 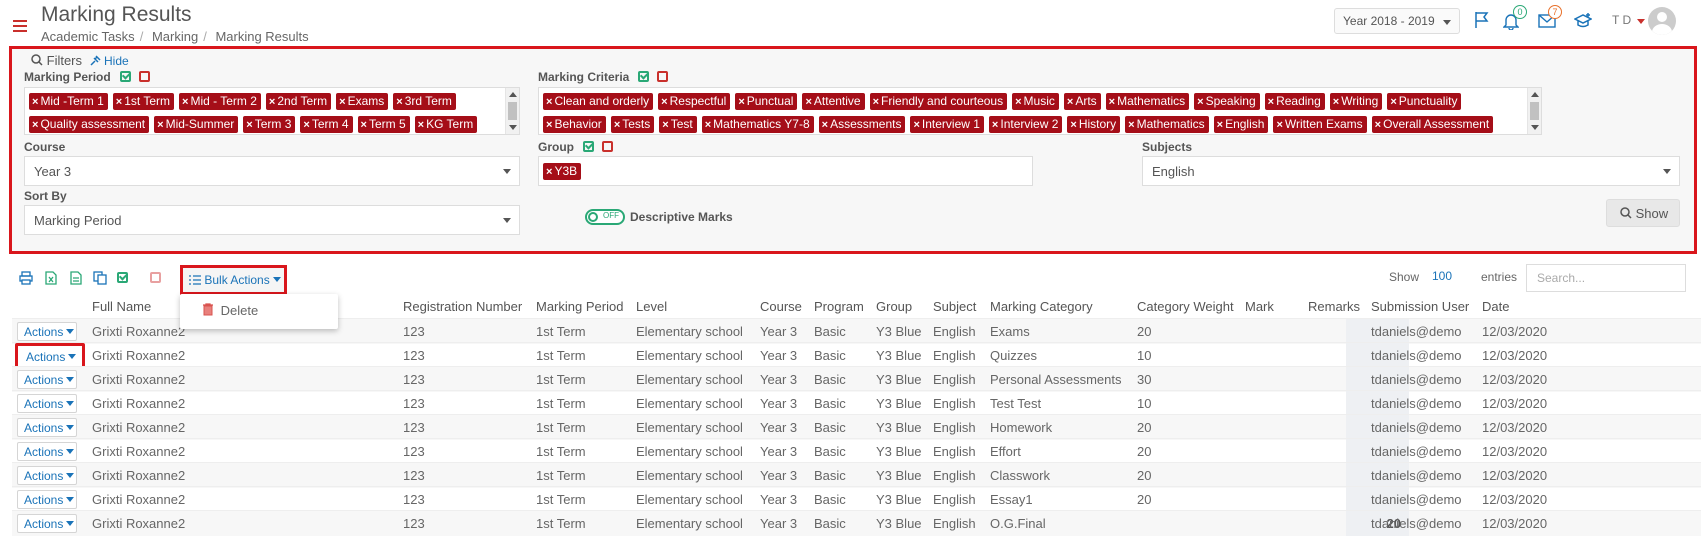 I want to click on filter-tag: × Reading, so click(x=1294, y=101).